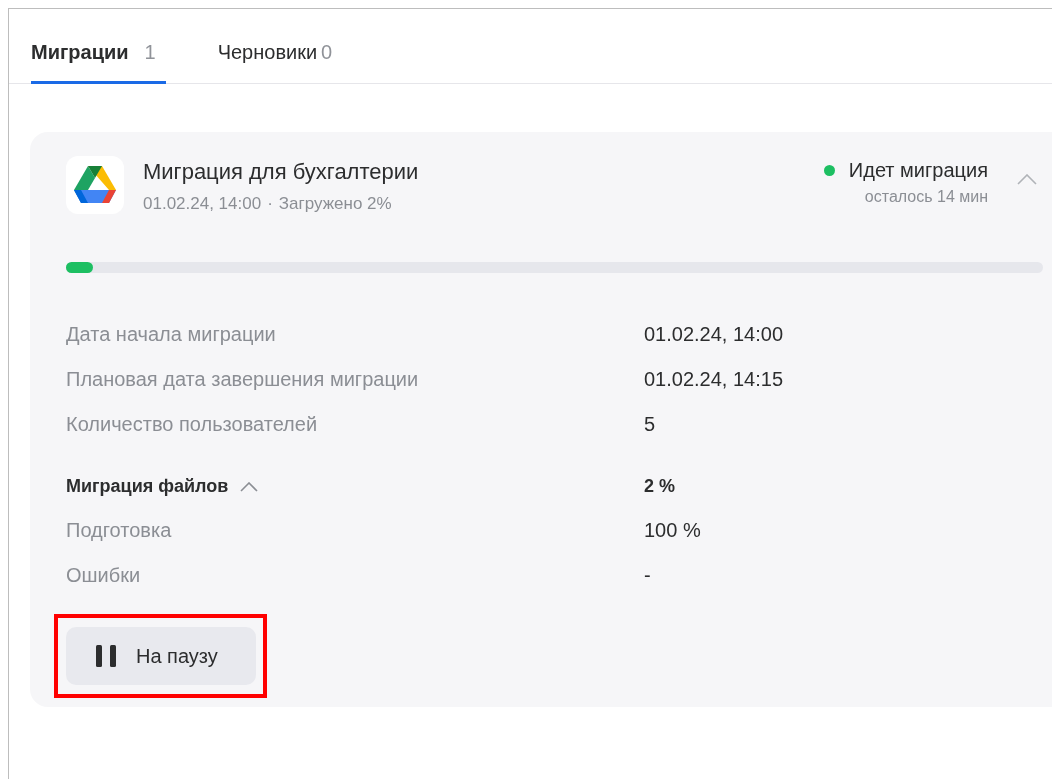  I want to click on detail-label: Ошибки, so click(104, 575).